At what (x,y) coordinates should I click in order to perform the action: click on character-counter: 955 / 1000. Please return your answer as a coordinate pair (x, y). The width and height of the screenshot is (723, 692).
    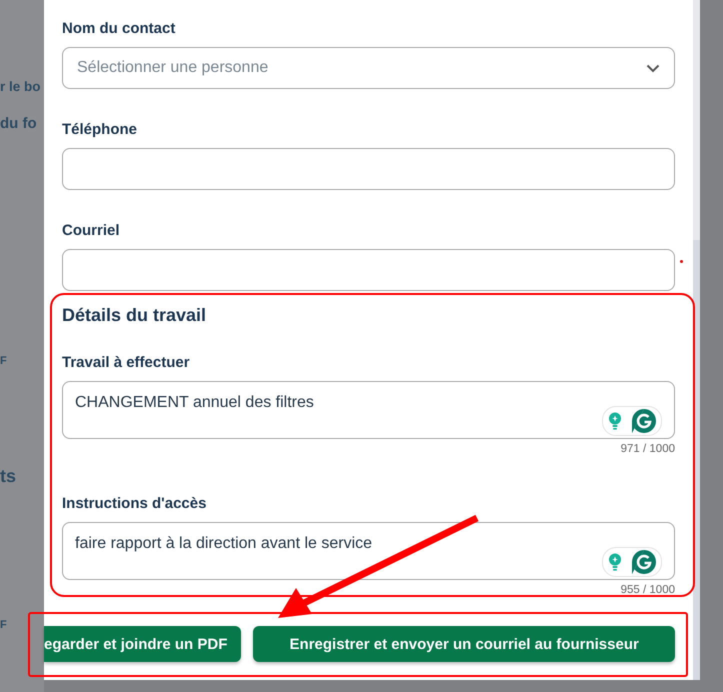
    Looking at the image, I should click on (647, 590).